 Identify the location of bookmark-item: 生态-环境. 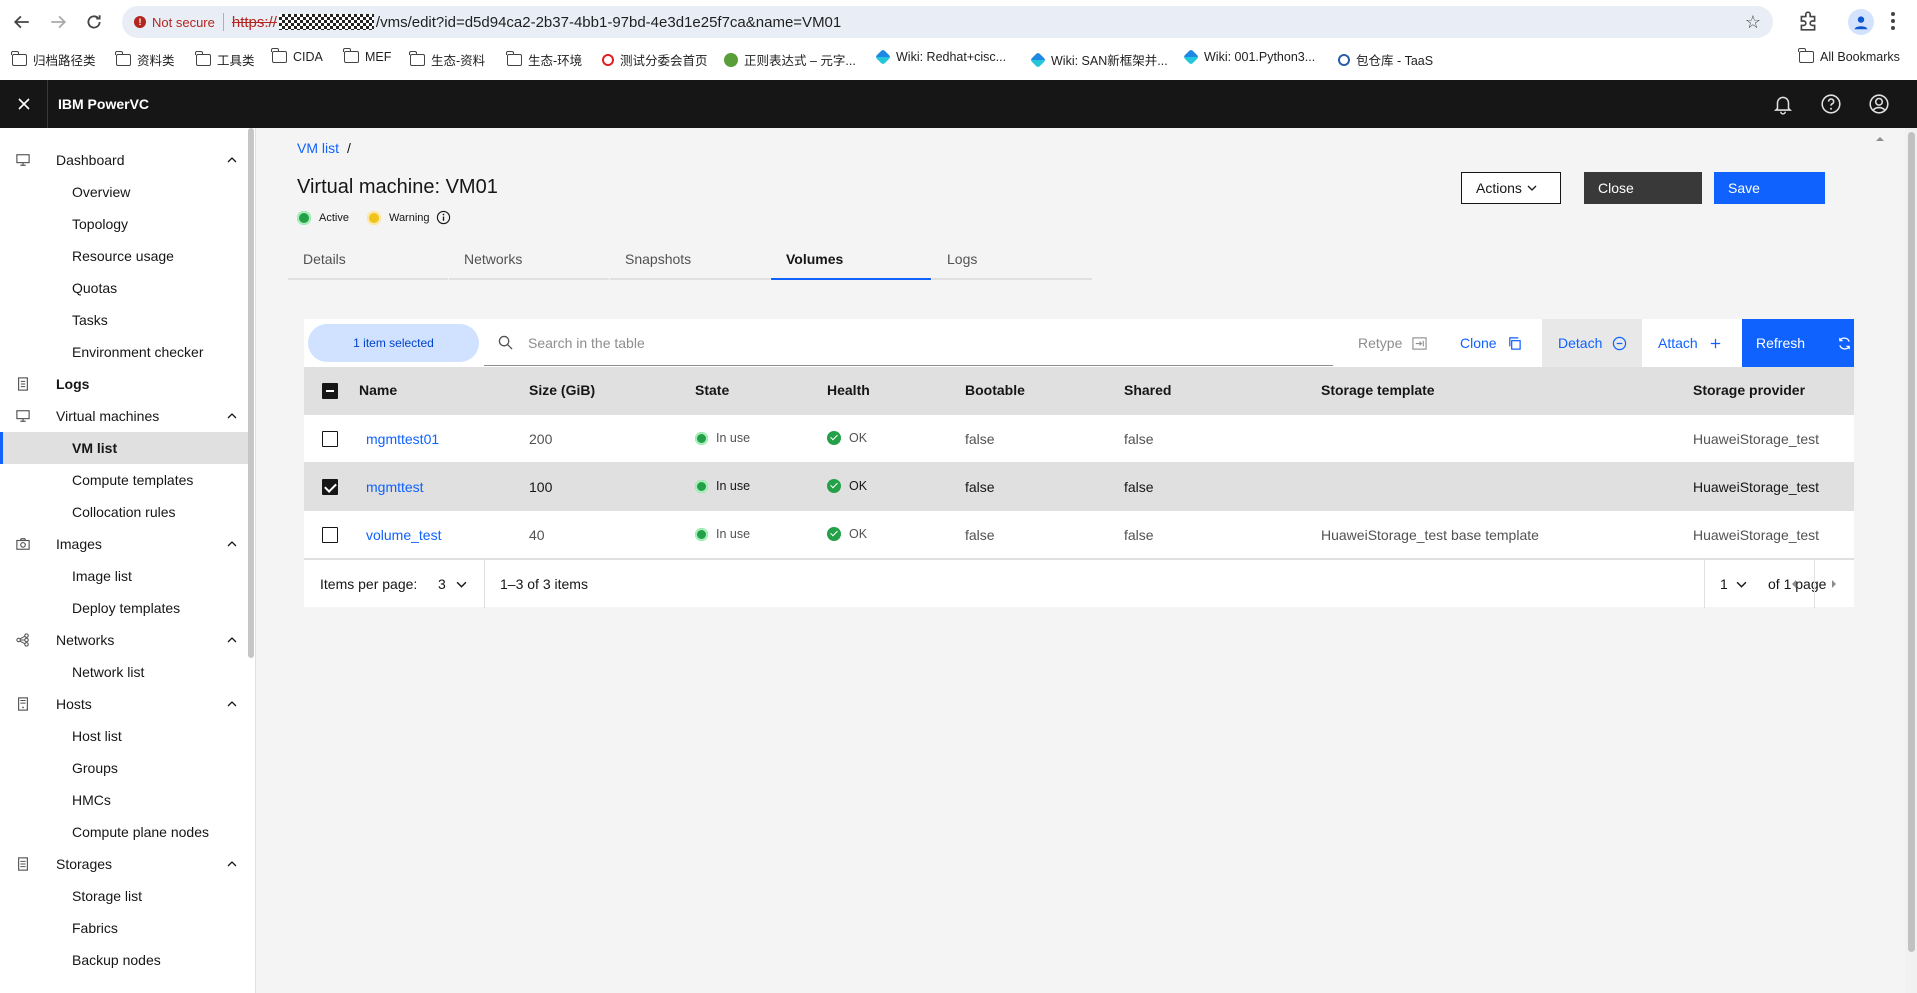
(544, 59).